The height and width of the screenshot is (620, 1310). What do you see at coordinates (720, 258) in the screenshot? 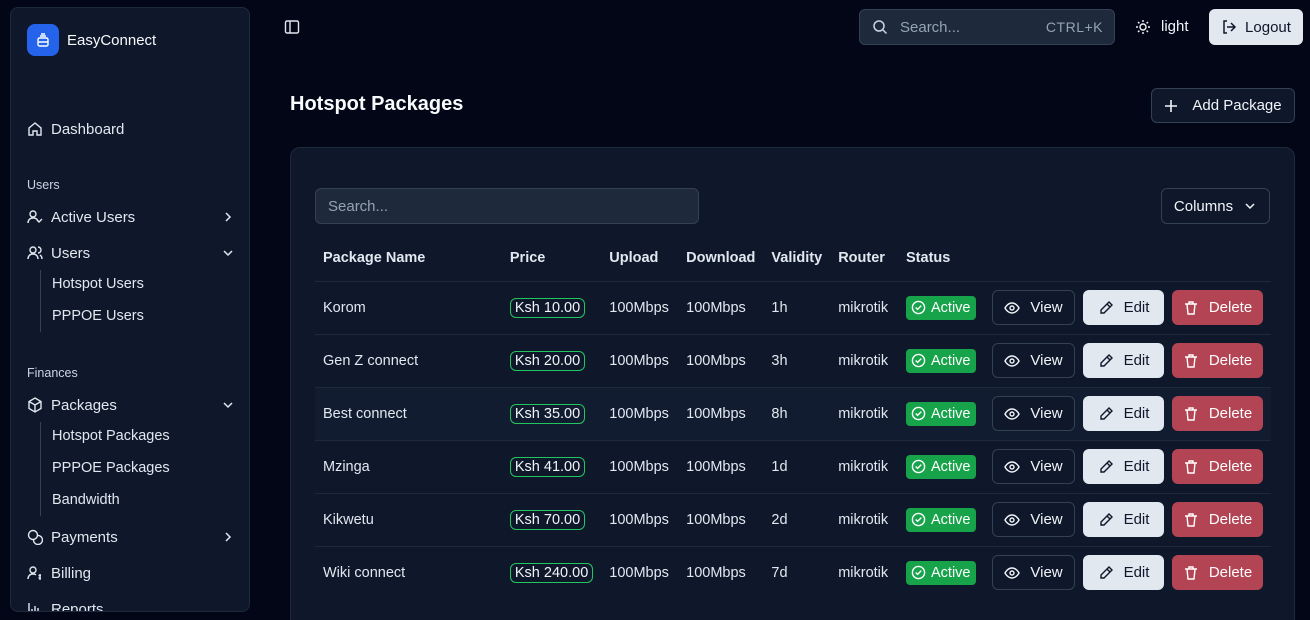
I see `column-header: Download` at bounding box center [720, 258].